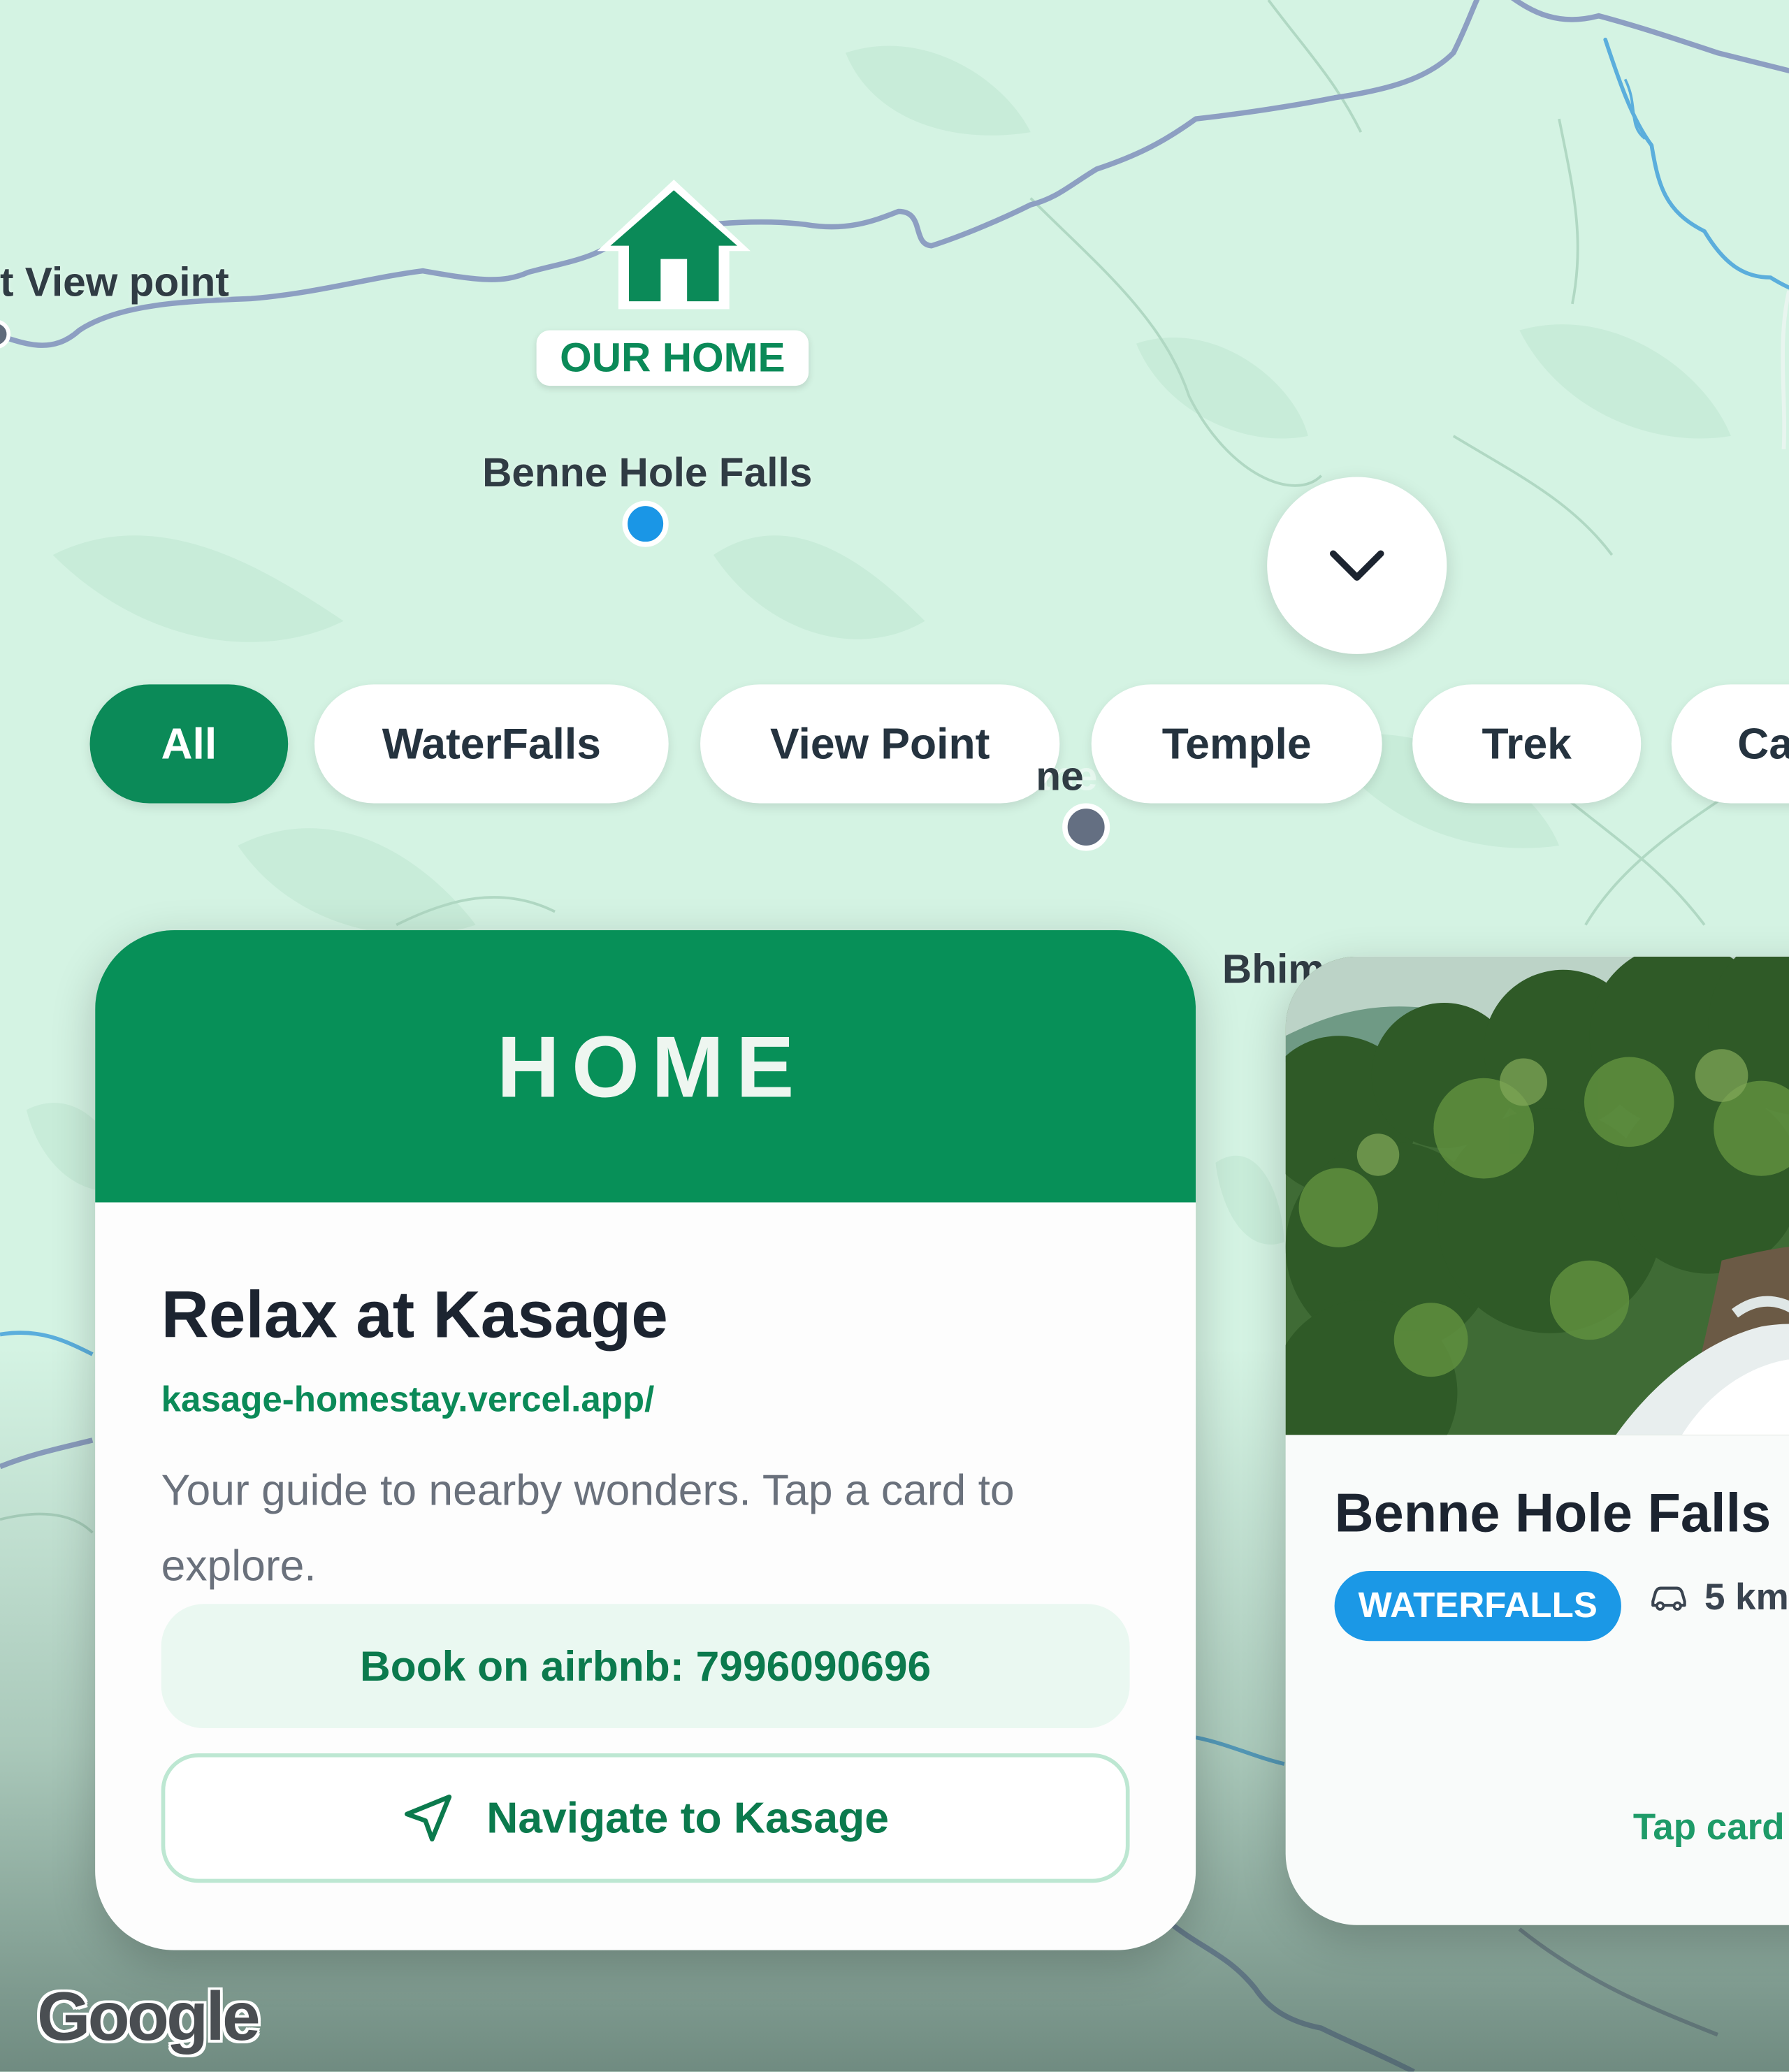 The width and height of the screenshot is (1789, 2072). Describe the element at coordinates (414, 1314) in the screenshot. I see `home-card-title: Relax at Kasage` at that location.